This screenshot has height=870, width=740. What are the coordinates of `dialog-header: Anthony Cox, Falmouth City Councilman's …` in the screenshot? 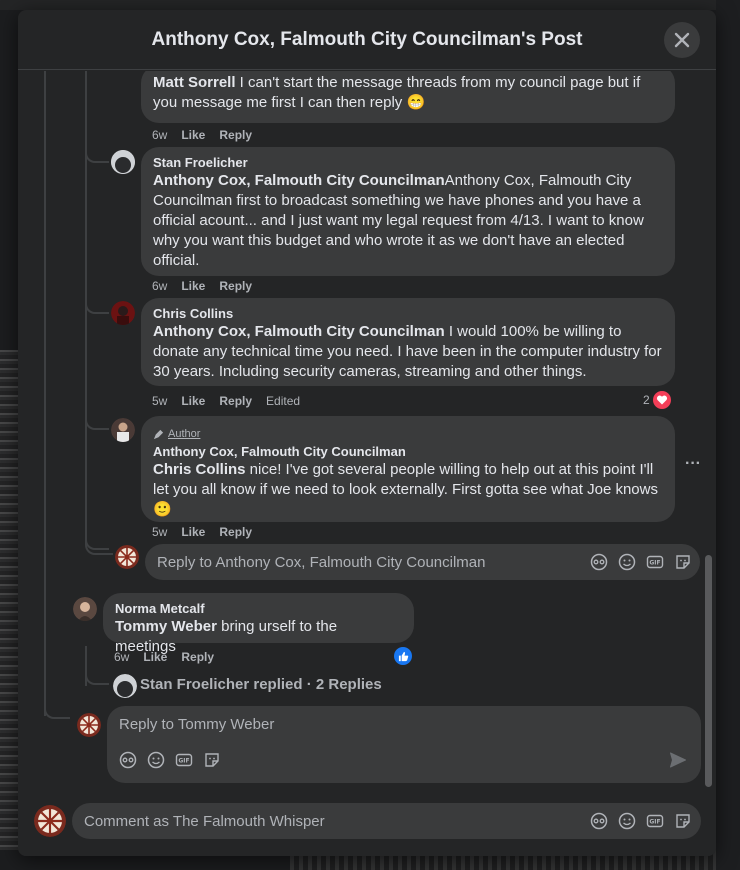 It's located at (367, 40).